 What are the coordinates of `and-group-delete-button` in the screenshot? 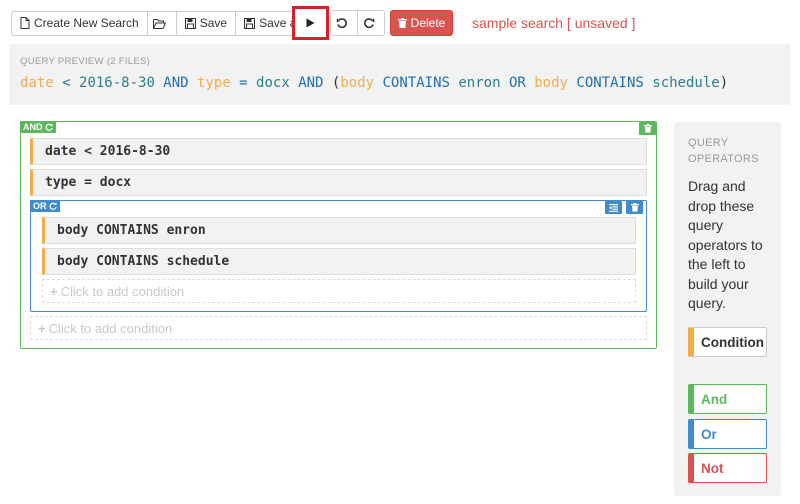 It's located at (647, 128).